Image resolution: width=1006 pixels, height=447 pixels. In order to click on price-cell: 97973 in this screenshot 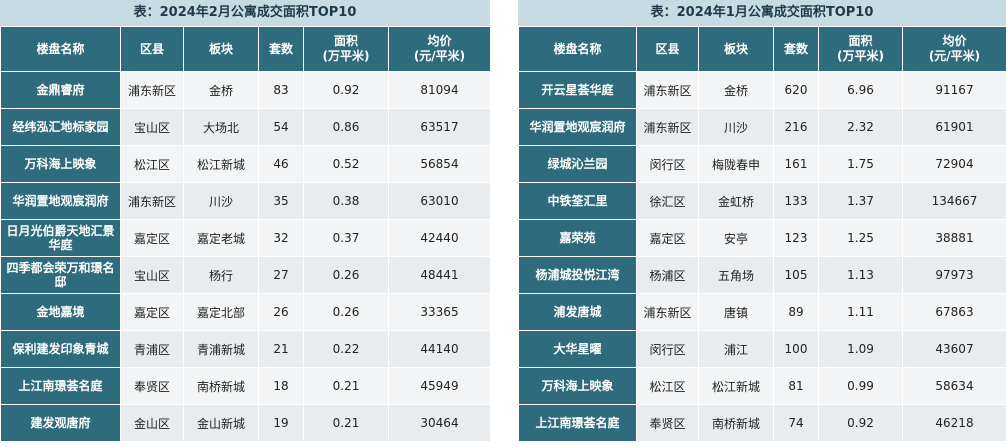, I will do `click(954, 275)`.